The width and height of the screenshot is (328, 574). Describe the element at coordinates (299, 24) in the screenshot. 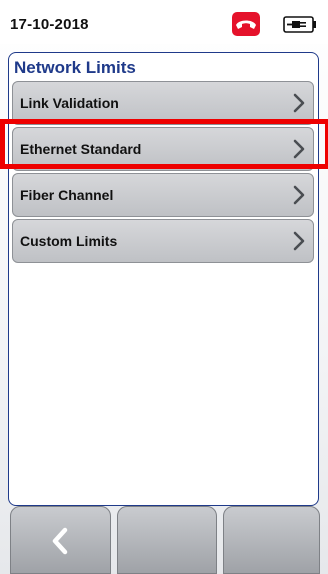

I see `ac-power-plug-icon` at that location.